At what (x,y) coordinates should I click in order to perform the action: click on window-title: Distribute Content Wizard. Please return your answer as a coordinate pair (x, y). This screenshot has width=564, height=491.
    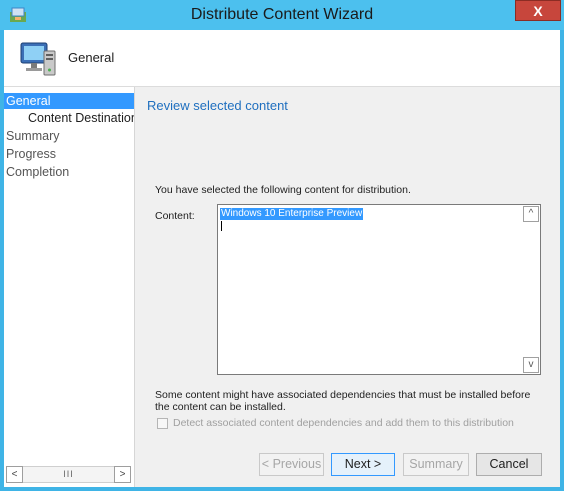
    Looking at the image, I should click on (282, 14).